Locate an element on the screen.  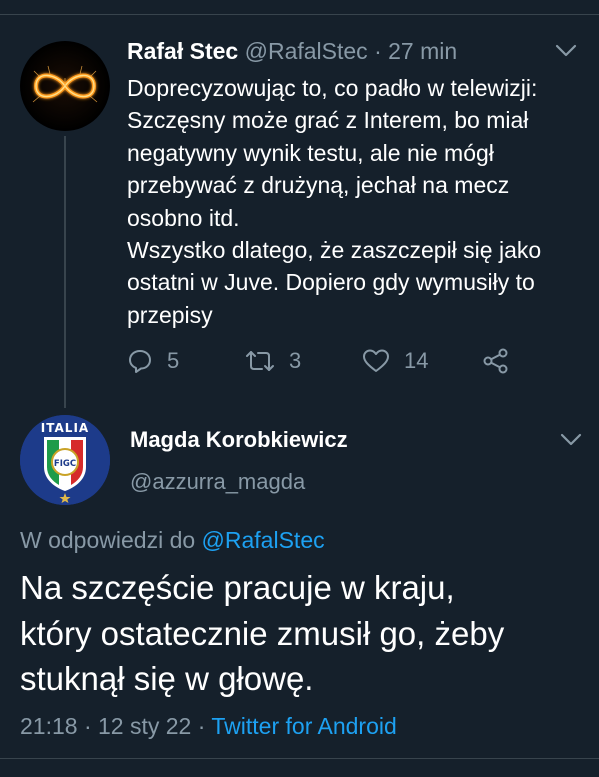
avatar is located at coordinates (65, 86).